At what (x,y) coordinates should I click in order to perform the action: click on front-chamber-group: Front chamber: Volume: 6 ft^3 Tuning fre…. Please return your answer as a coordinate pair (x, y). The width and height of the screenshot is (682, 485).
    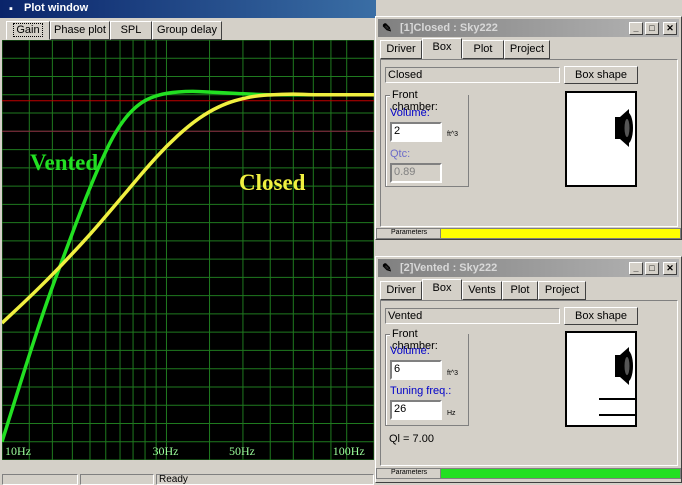
    Looking at the image, I should click on (427, 377).